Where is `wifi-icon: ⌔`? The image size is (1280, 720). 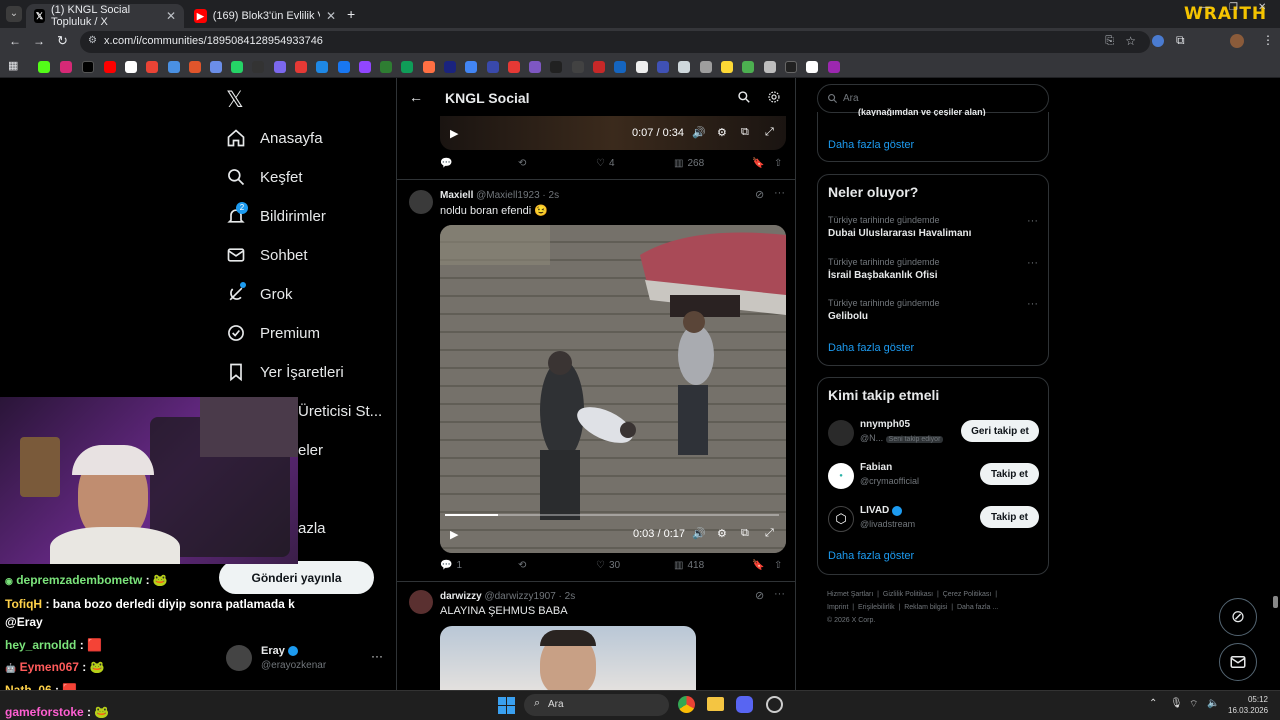 wifi-icon: ⌔ is located at coordinates (1193, 704).